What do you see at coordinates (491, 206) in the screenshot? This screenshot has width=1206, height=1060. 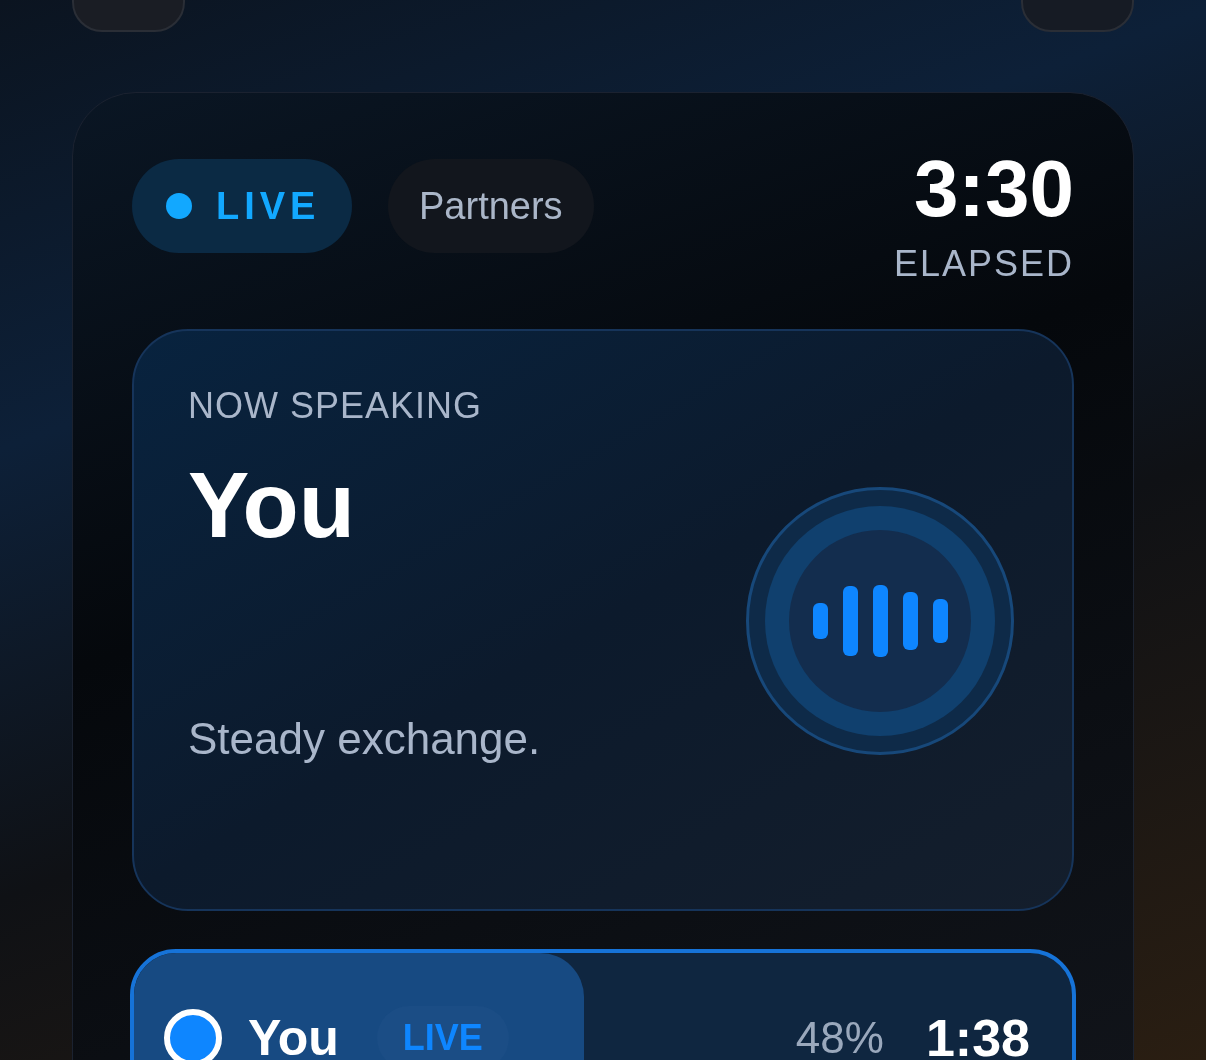 I see `partners-filter: Partners` at bounding box center [491, 206].